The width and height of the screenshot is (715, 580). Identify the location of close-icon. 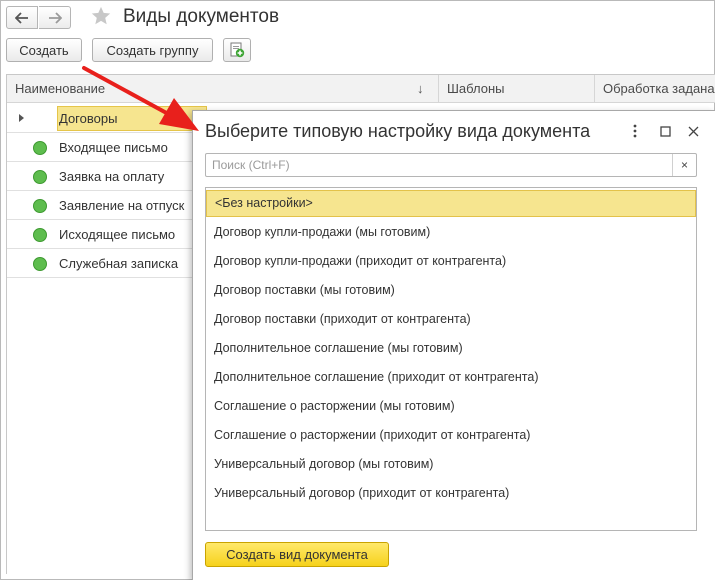
(693, 131).